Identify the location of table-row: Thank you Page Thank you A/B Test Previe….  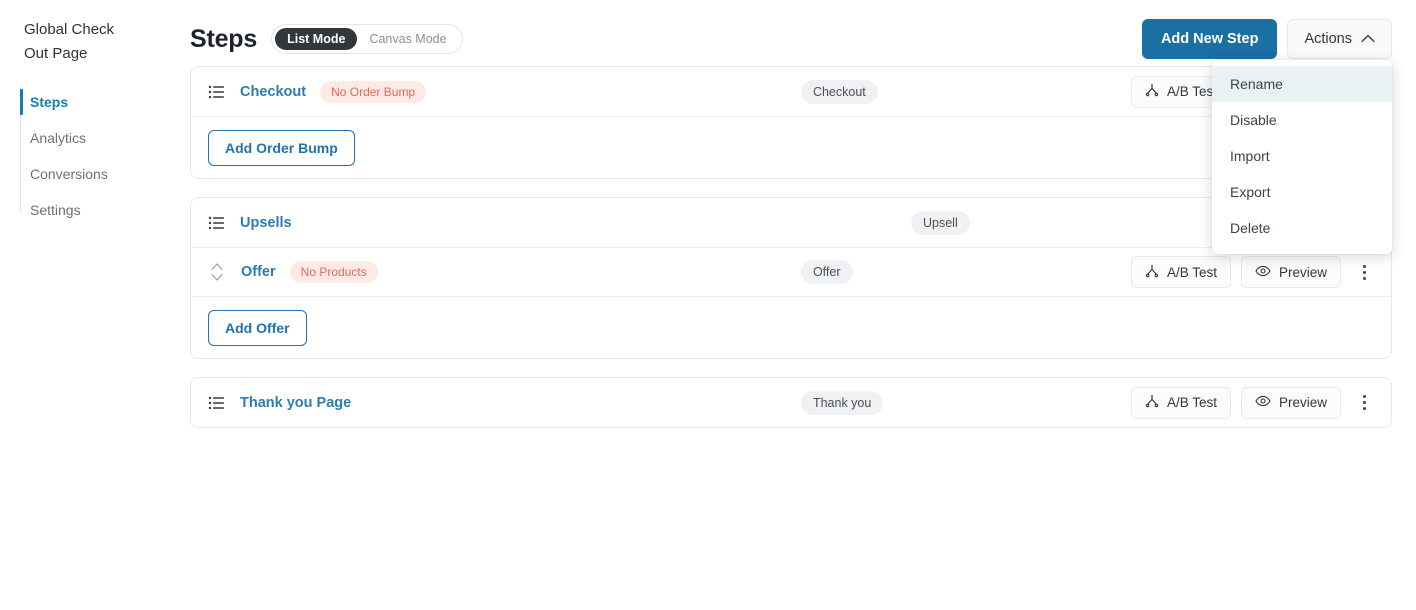
(791, 402).